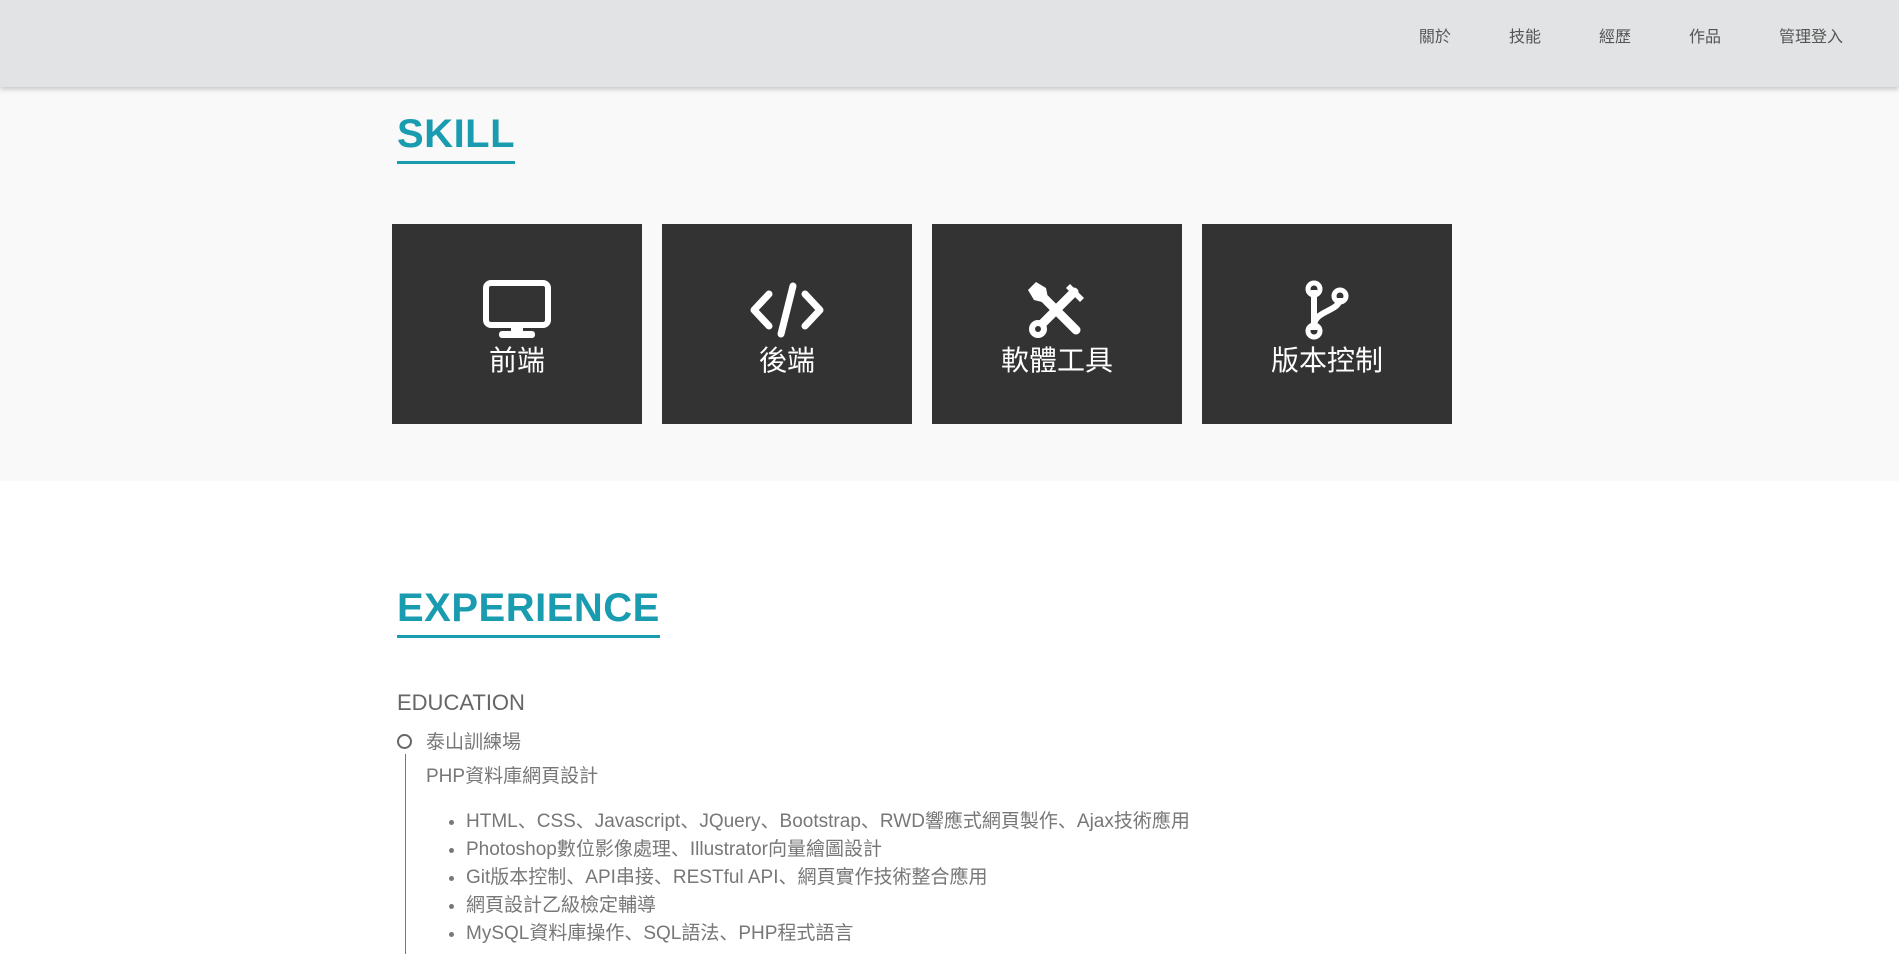 Image resolution: width=1899 pixels, height=954 pixels. Describe the element at coordinates (1056, 360) in the screenshot. I see `skill-card-label: 軟體工具` at that location.